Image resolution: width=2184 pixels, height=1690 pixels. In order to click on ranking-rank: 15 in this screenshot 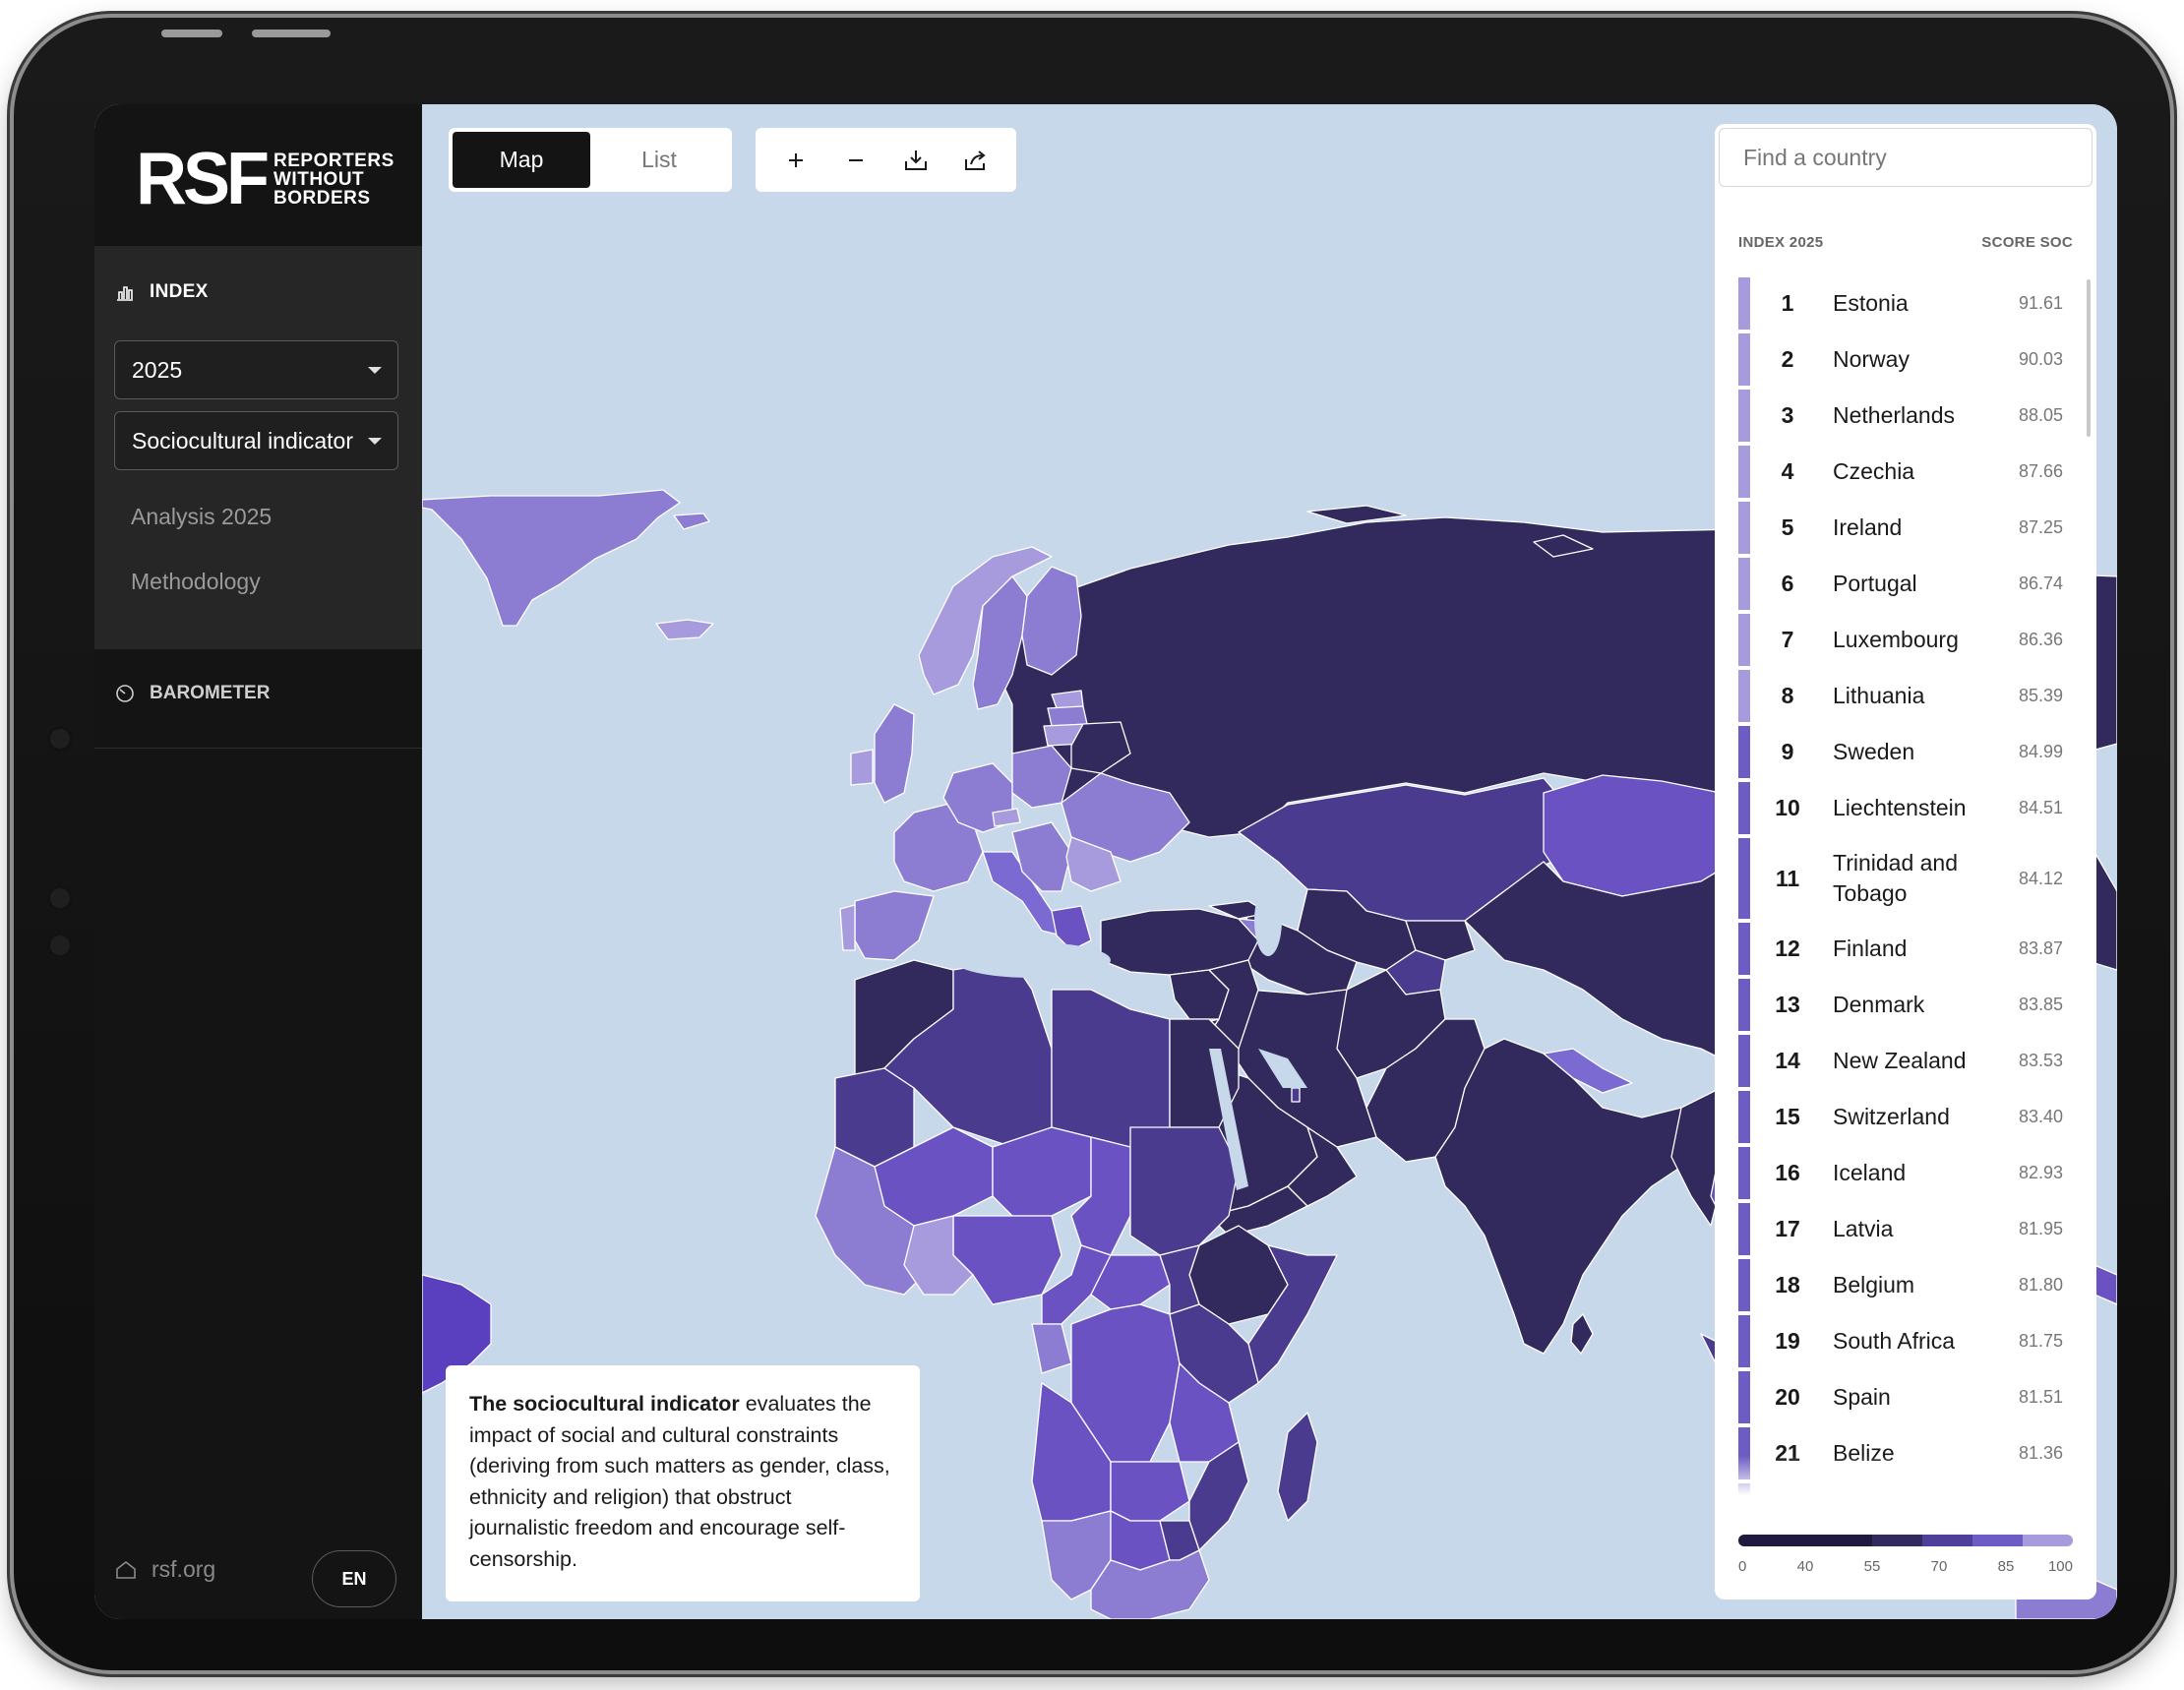, I will do `click(1787, 1116)`.